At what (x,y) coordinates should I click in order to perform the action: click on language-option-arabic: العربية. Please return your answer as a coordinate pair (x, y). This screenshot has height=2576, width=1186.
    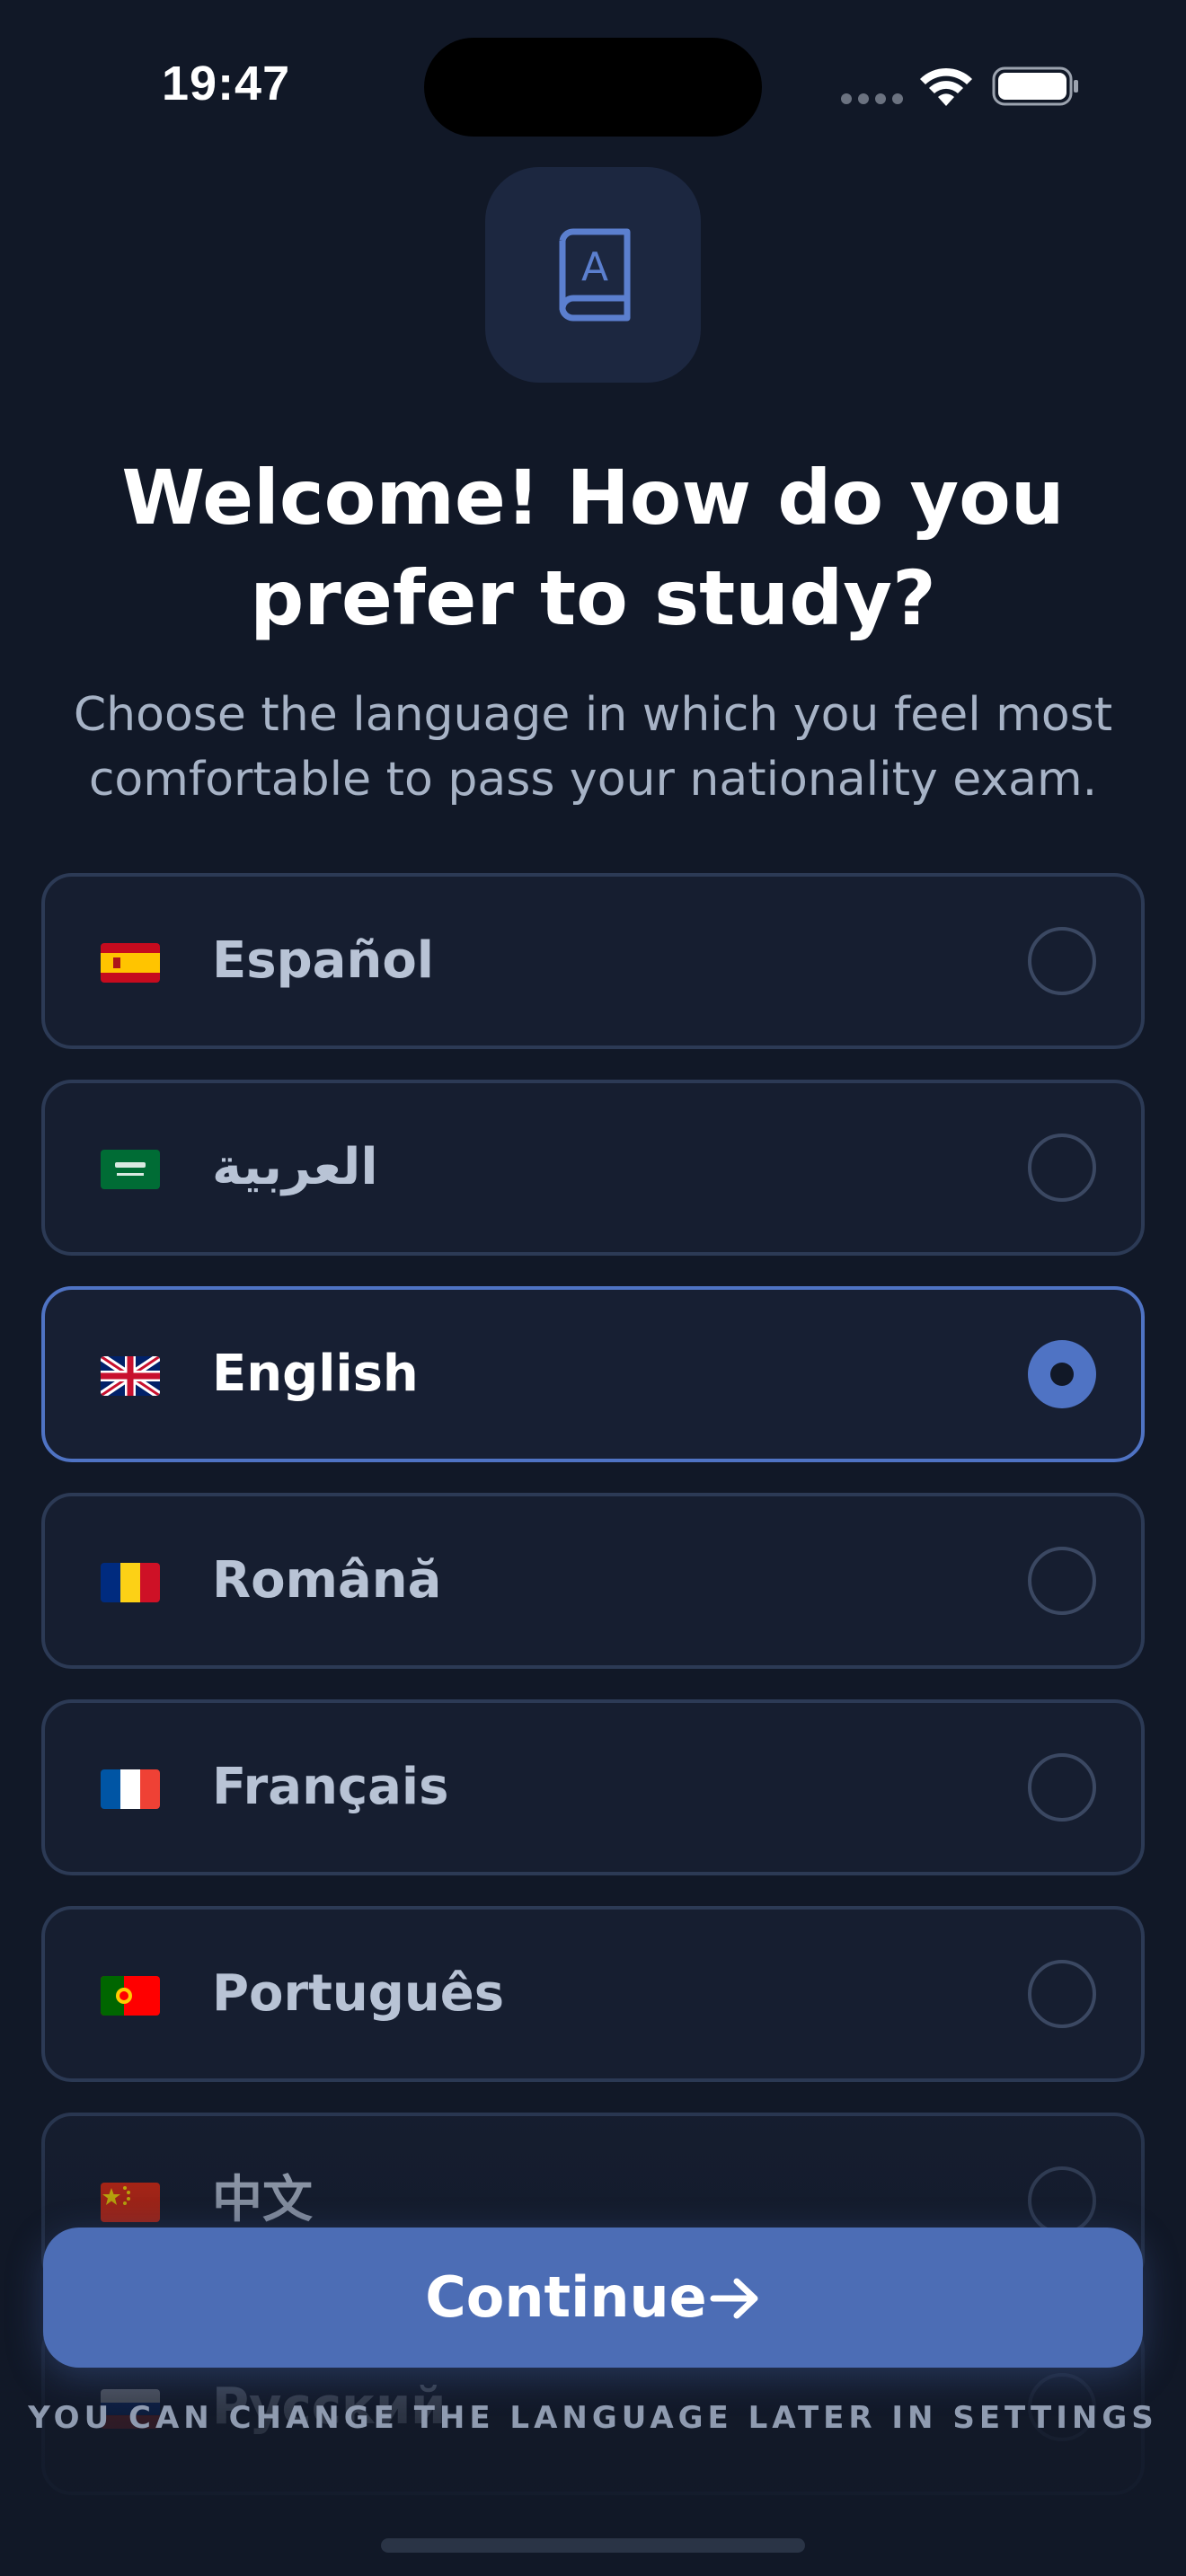
    Looking at the image, I should click on (593, 1168).